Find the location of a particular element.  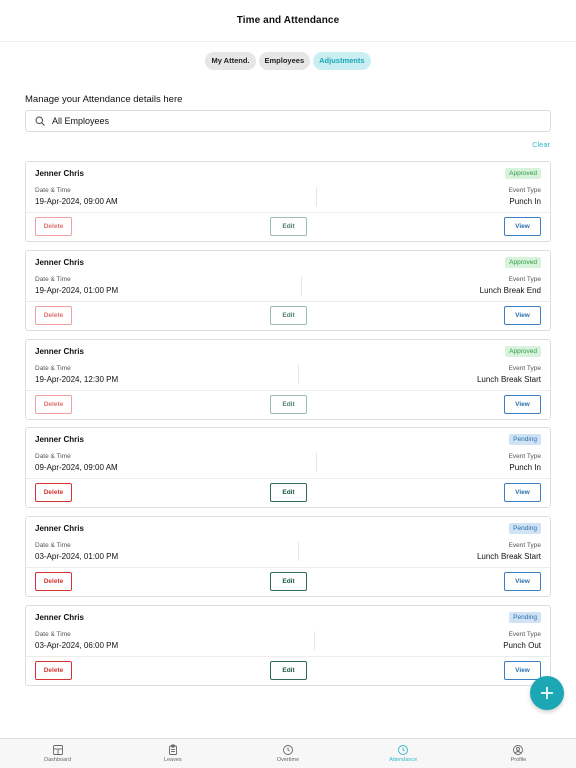

date-time-value: 19-Apr-2024, 09:00 AM is located at coordinates (76, 201).